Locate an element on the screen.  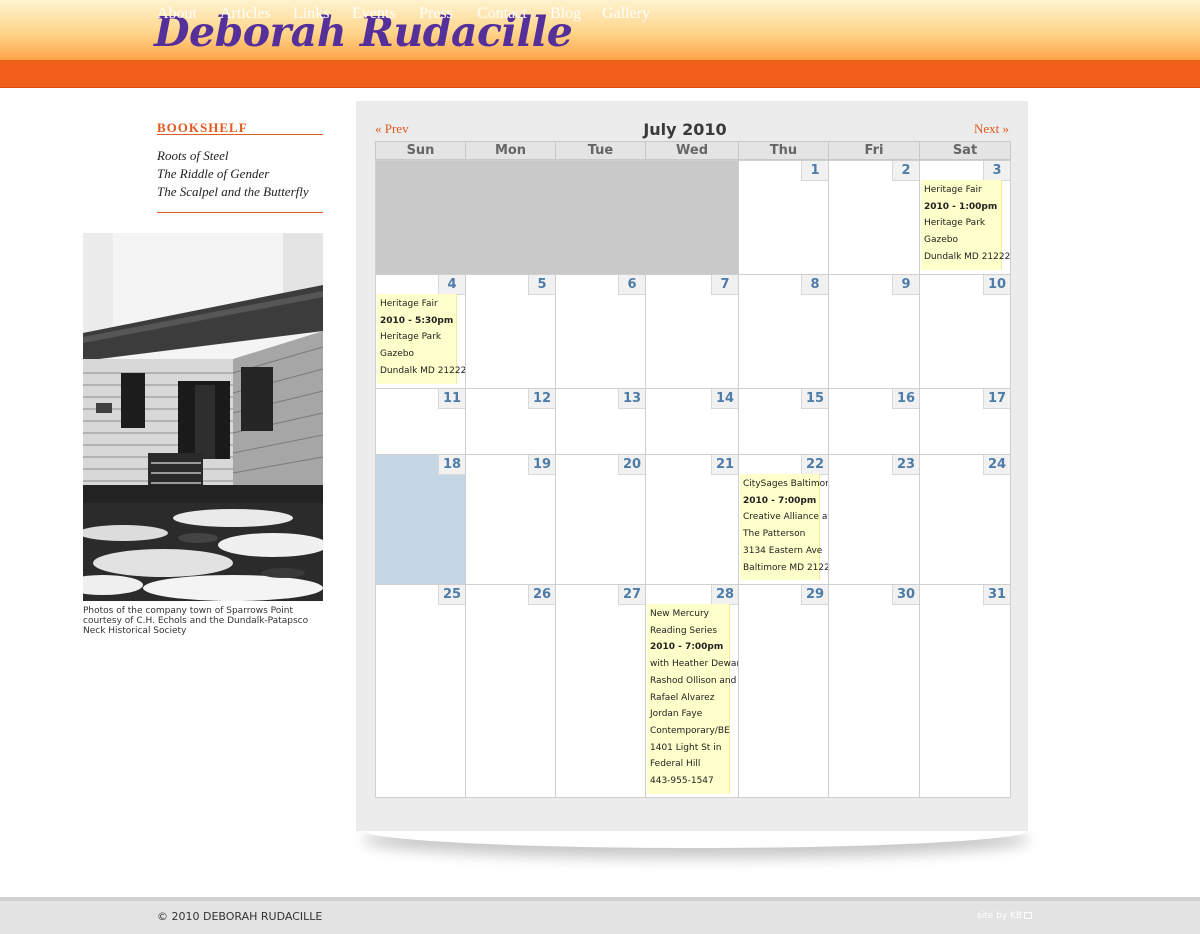
nav-links: Links is located at coordinates (311, 14).